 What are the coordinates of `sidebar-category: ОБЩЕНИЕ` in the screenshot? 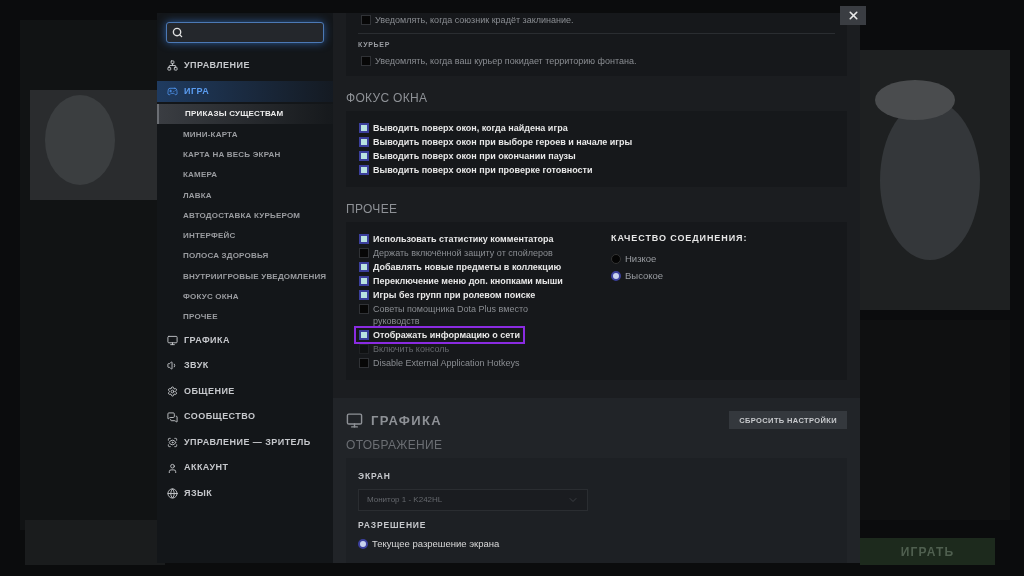 It's located at (245, 391).